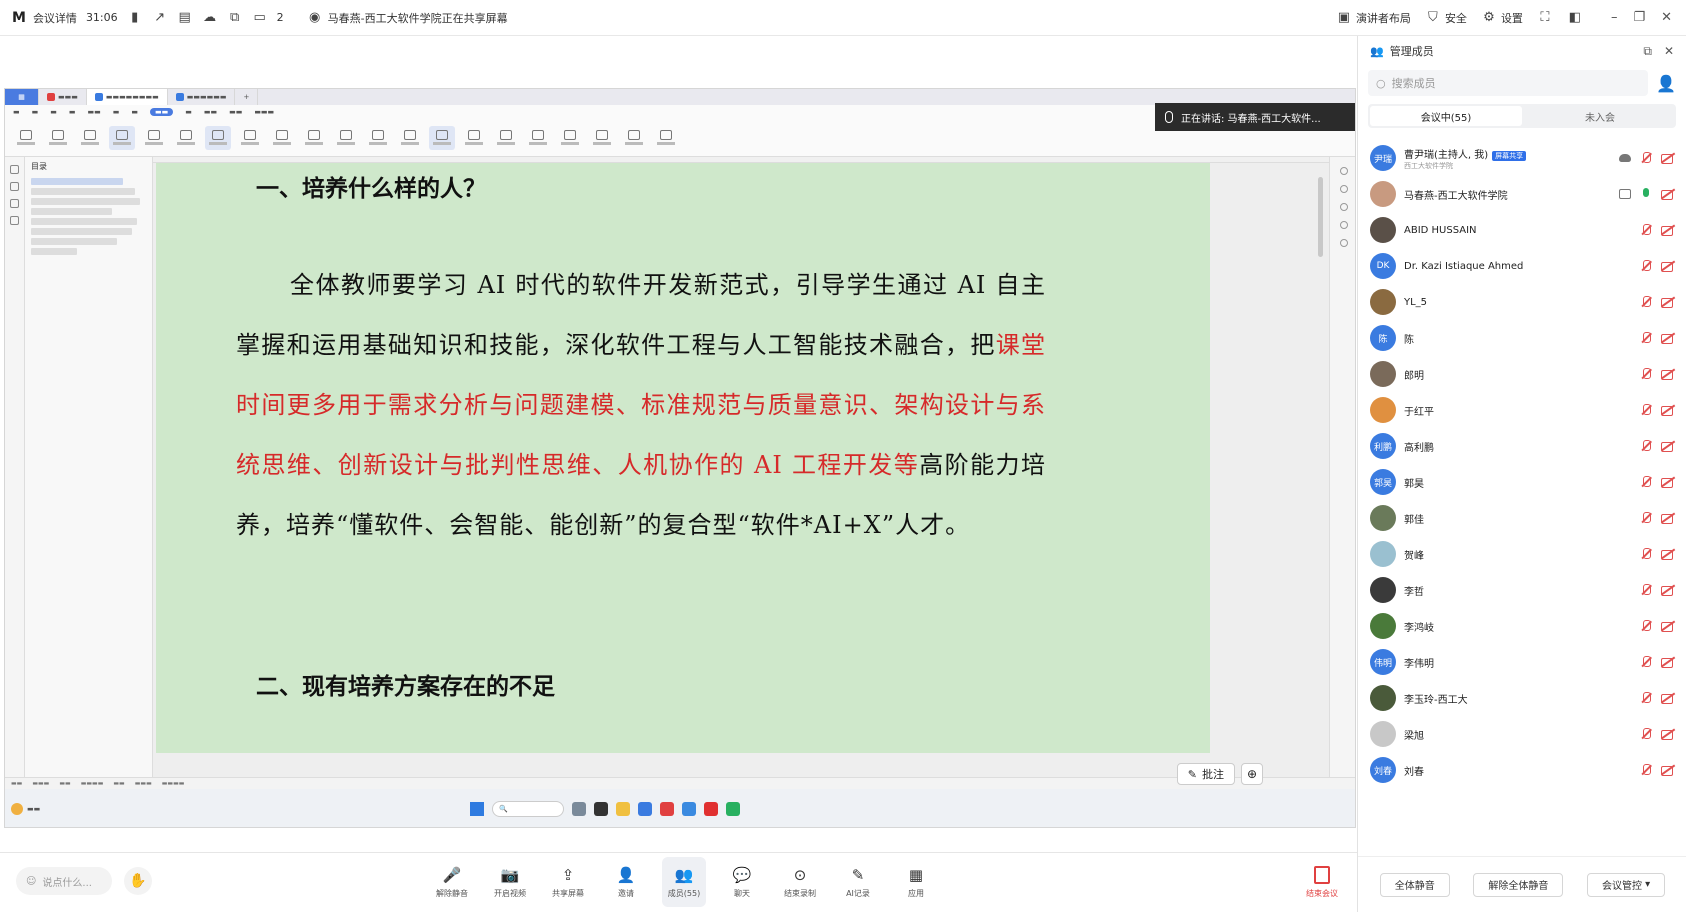 The image size is (1686, 912). I want to click on member-row: 李玉玲-西工大, so click(1522, 698).